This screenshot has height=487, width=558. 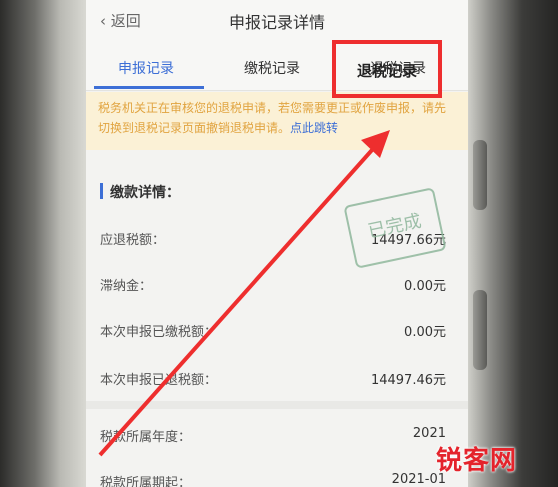 I want to click on site-watermark: 锐客网, so click(x=477, y=461).